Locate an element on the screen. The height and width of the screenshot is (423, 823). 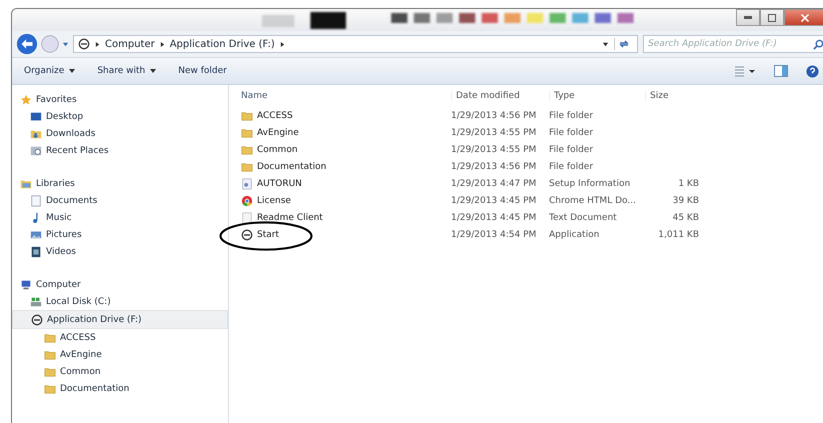
image-icon is located at coordinates (36, 234).